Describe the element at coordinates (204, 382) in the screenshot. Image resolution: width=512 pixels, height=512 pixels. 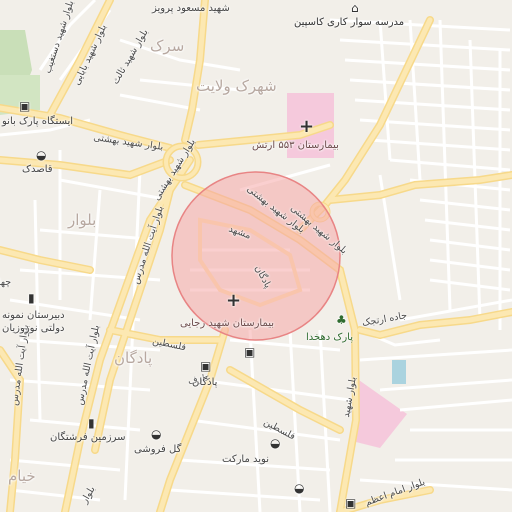
I see `poi-label-padegan-stop: پادگان` at that location.